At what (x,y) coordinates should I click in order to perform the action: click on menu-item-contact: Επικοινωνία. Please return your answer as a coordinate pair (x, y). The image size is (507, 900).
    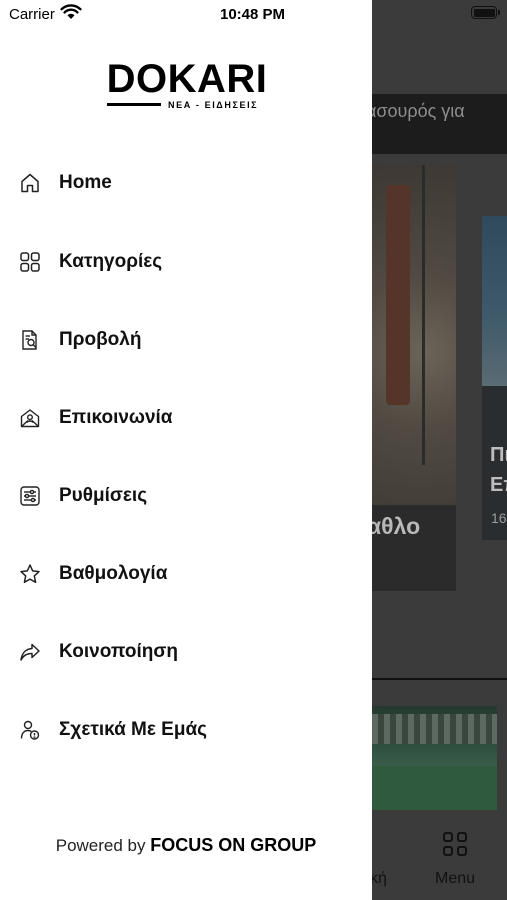
    Looking at the image, I should click on (186, 418).